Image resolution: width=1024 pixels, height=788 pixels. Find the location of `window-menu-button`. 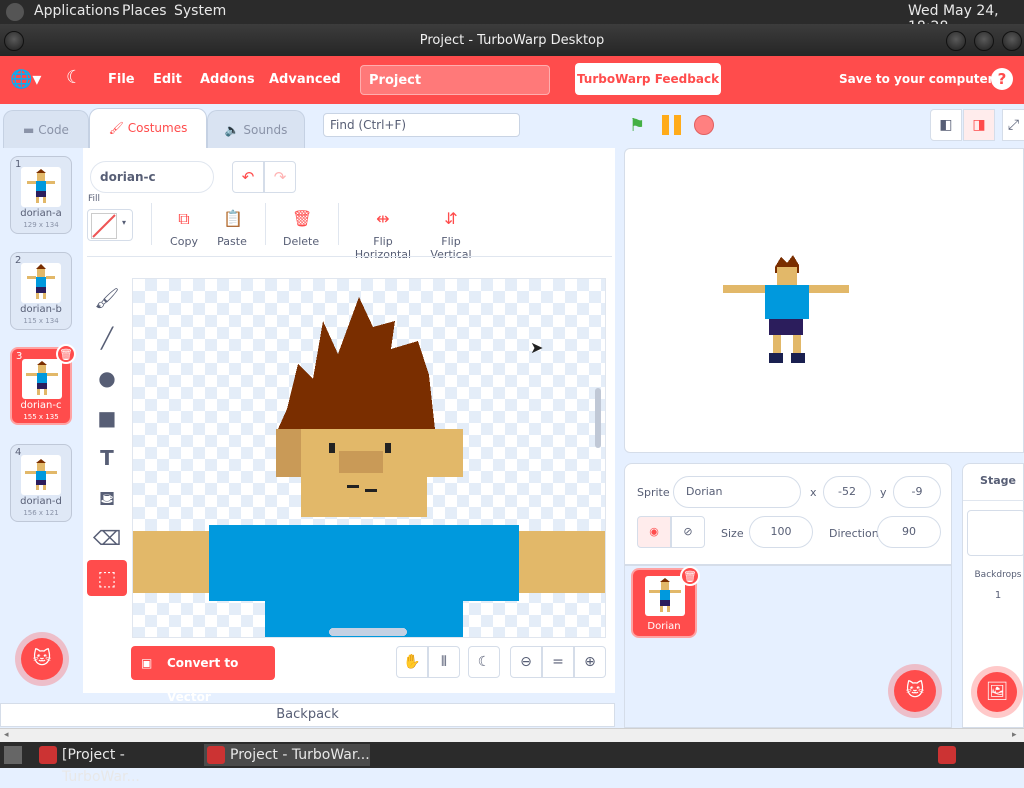

window-menu-button is located at coordinates (14, 41).